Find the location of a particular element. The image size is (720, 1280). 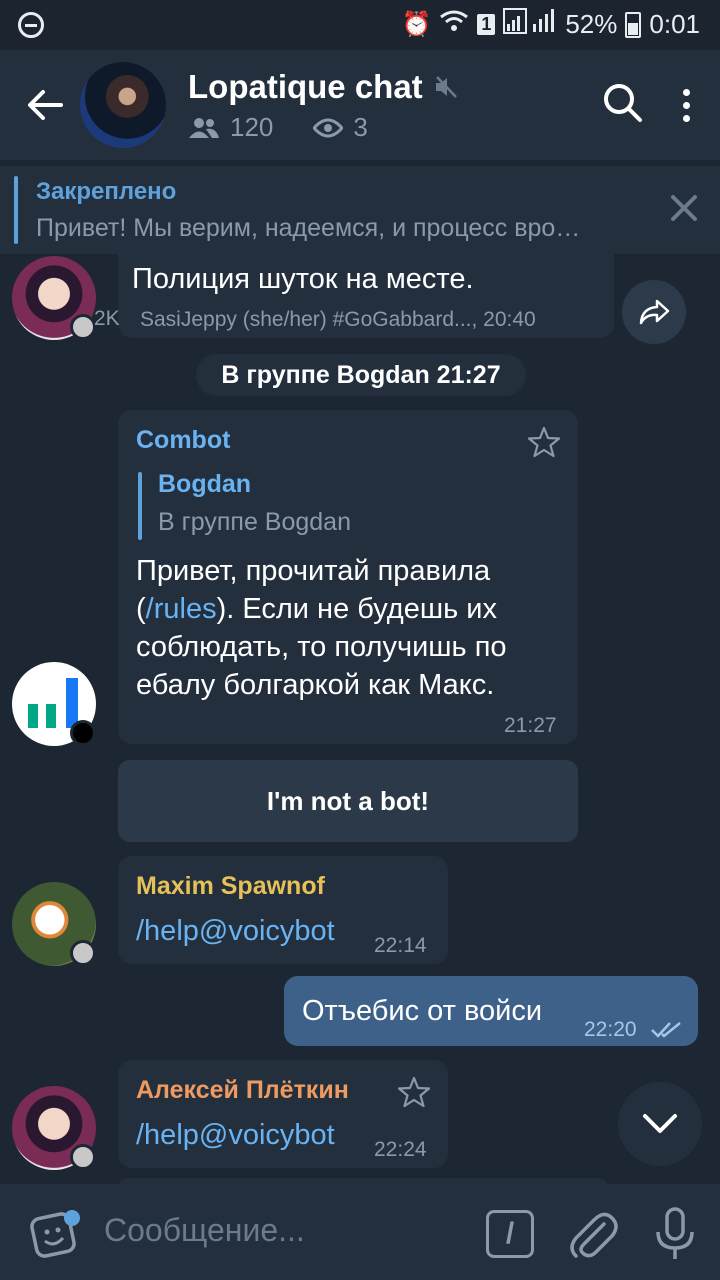

chat-title-row: Lopatique chat is located at coordinates (323, 87).